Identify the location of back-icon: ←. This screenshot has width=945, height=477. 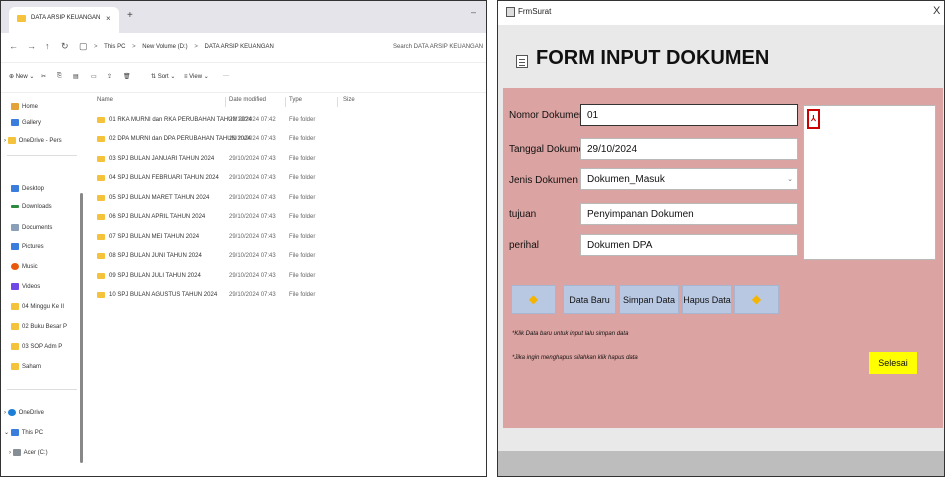
(13, 46).